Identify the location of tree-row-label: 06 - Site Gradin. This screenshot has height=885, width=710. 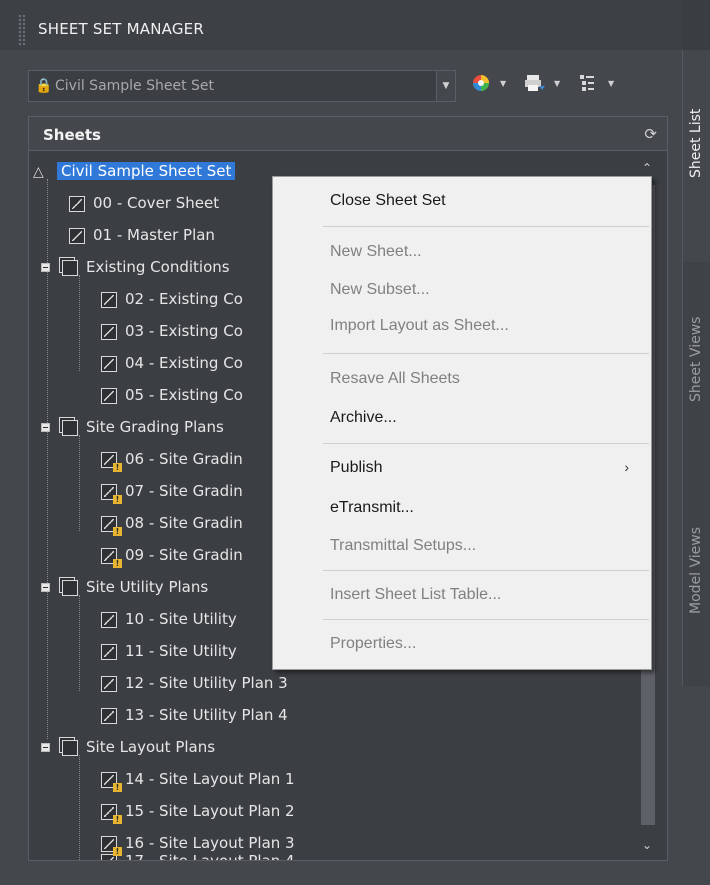
(184, 459).